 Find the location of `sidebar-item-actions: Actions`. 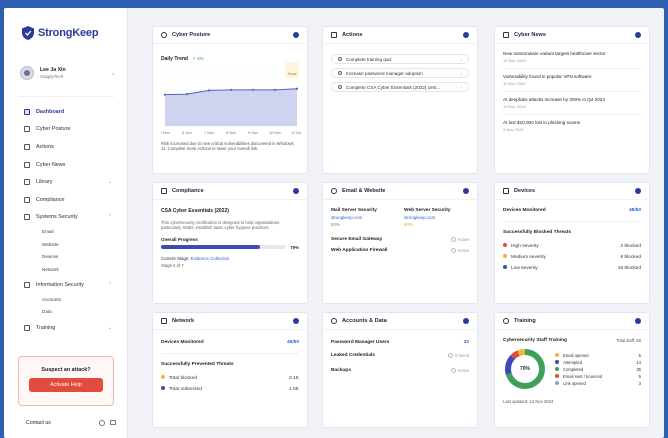

sidebar-item-actions: Actions is located at coordinates (68, 147).